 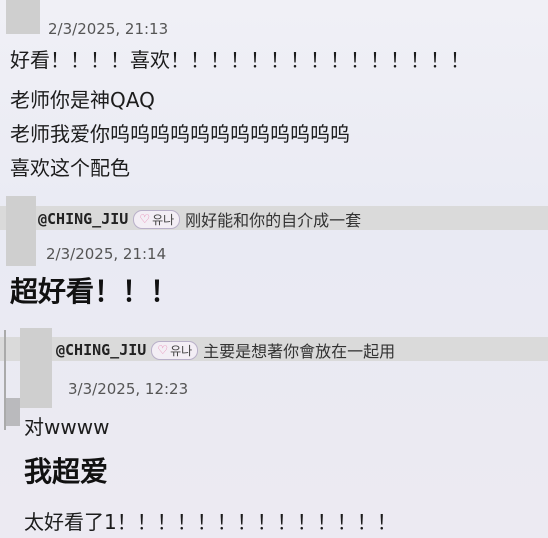 I want to click on message-line: 太好看了1！！！！！！！！！！！！！！, so click(x=210, y=522).